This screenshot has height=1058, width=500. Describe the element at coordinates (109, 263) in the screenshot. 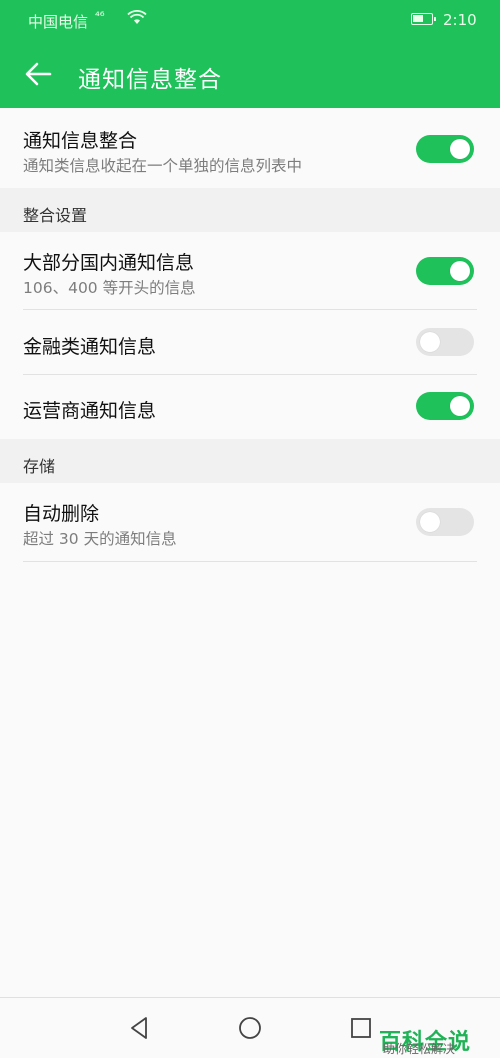

I see `setting-label: 大部分国内通知信息` at that location.